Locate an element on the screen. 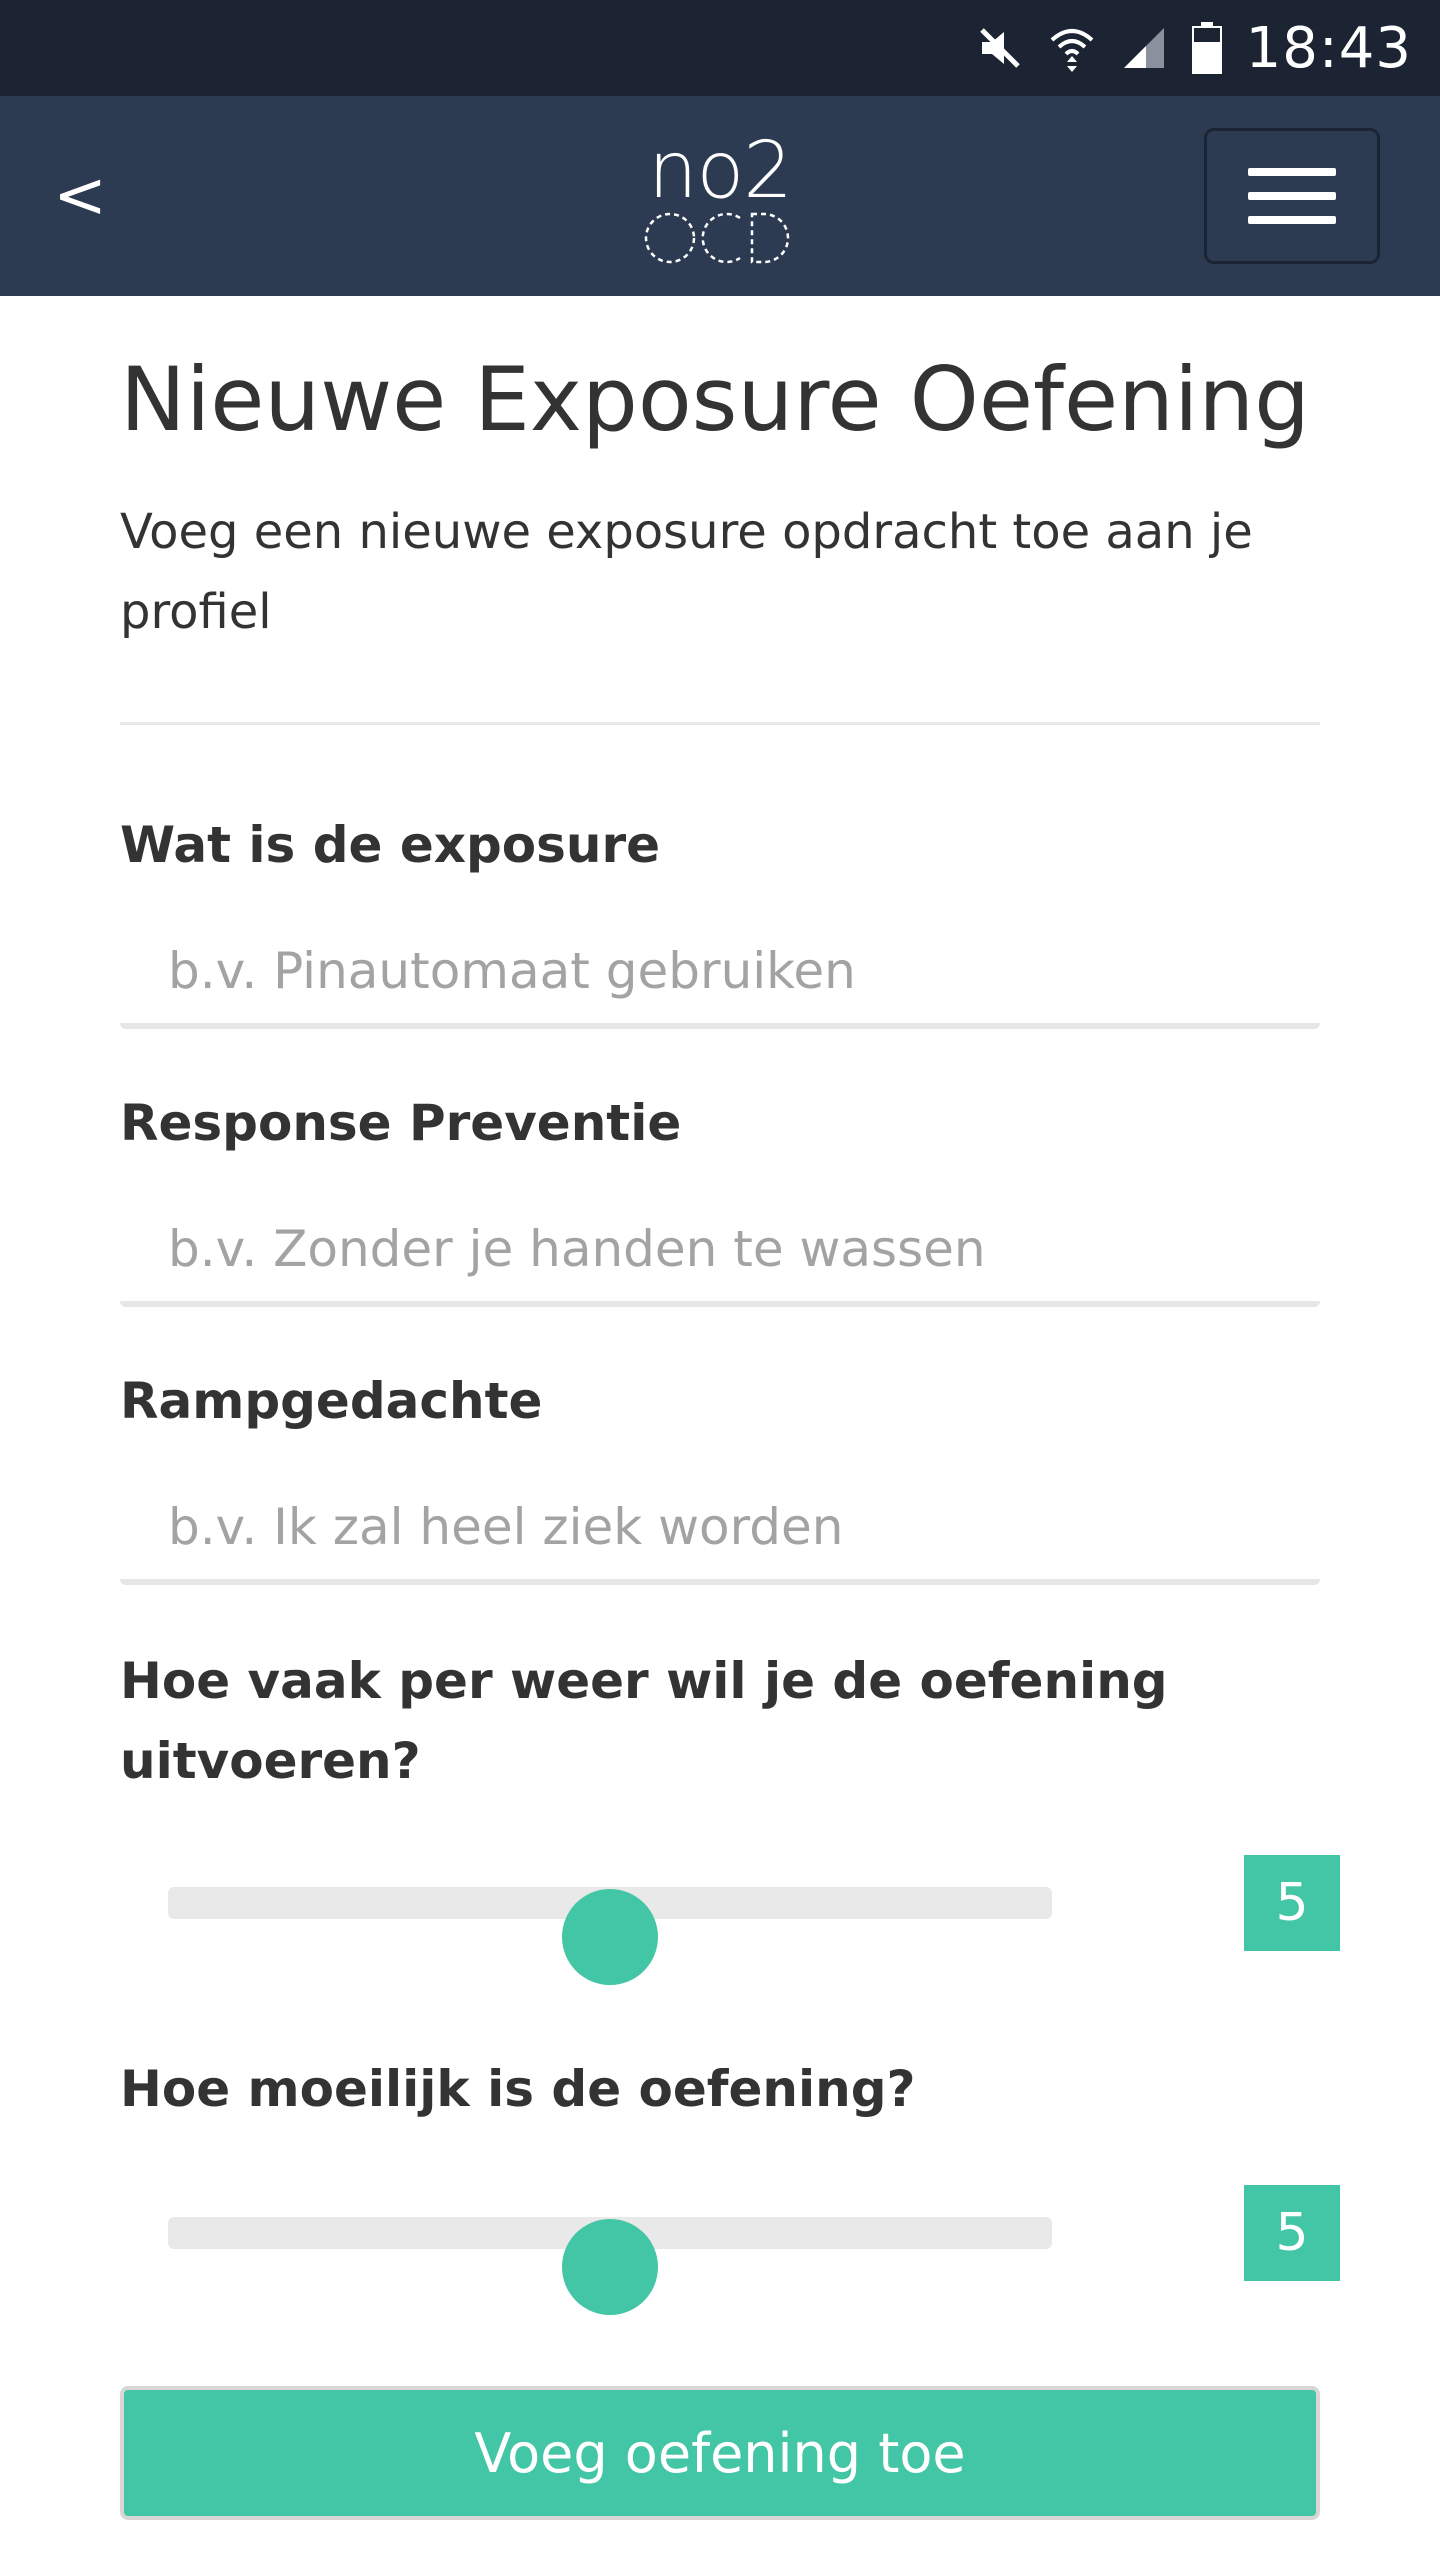  difficulty-label: Hoe moeilijk is de oefening? is located at coordinates (518, 2089).